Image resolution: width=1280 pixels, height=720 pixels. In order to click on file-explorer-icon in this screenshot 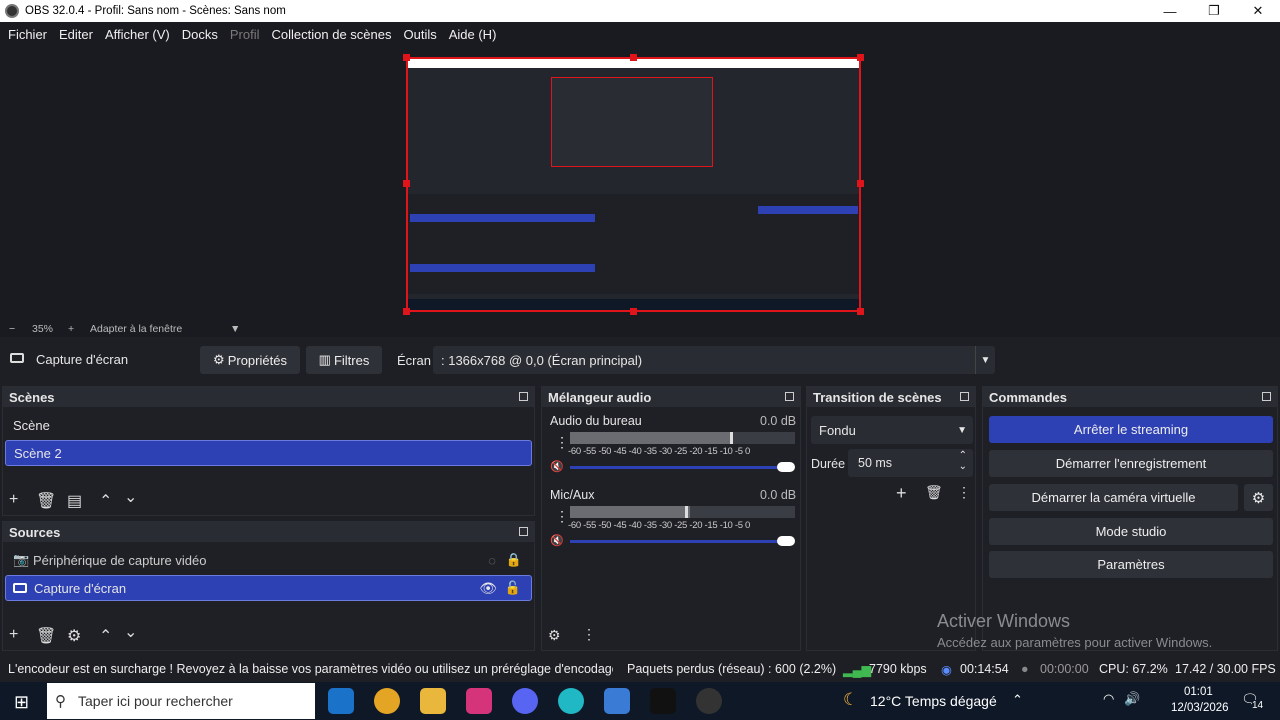, I will do `click(433, 701)`.